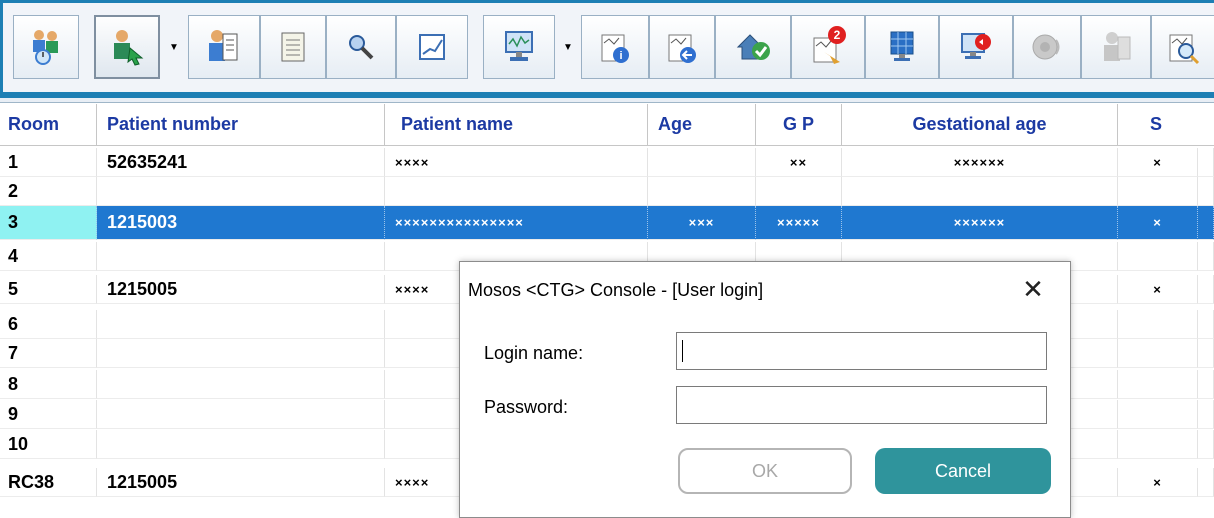  Describe the element at coordinates (607, 100) in the screenshot. I see `toolbar-divider-shadow` at that location.